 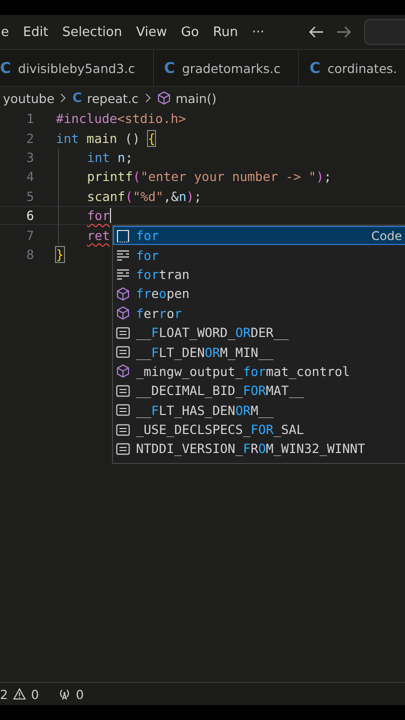 I want to click on suggestion-item: __FLT_HAS_DENORM__, so click(x=259, y=410).